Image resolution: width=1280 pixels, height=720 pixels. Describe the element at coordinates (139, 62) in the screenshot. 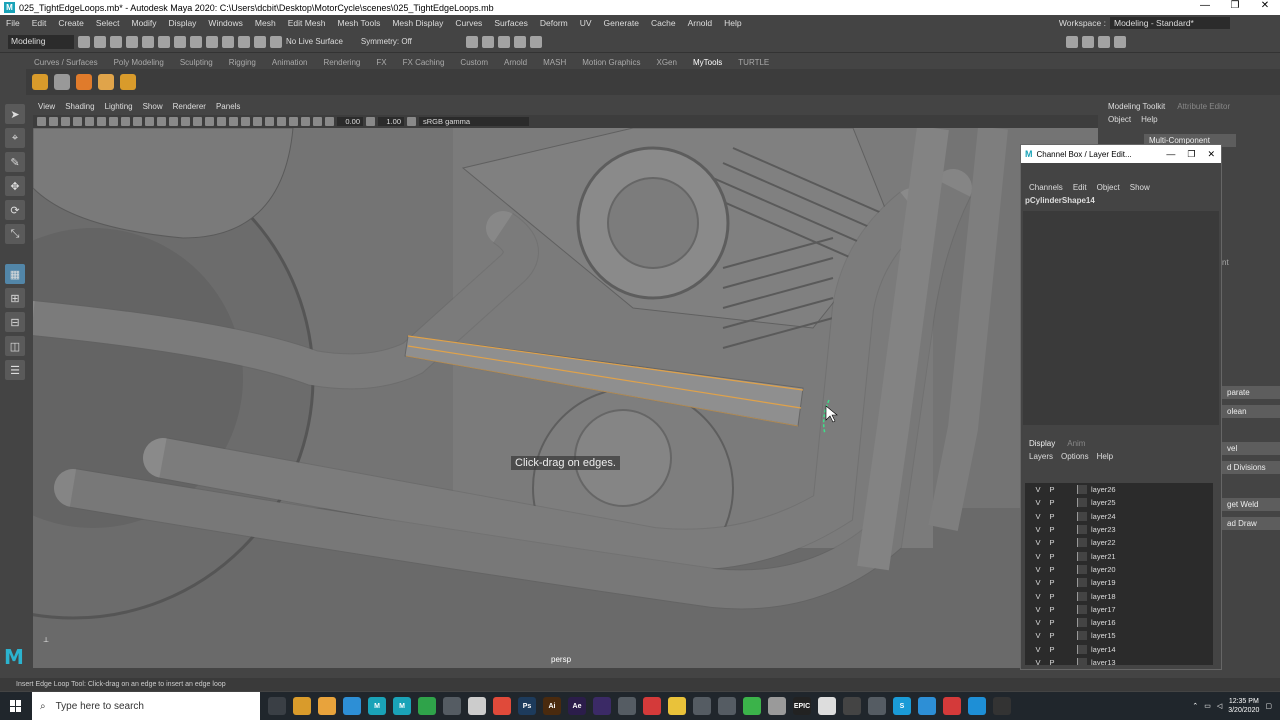

I see `shelf-tab-poly-modeling: Poly Modeling` at that location.